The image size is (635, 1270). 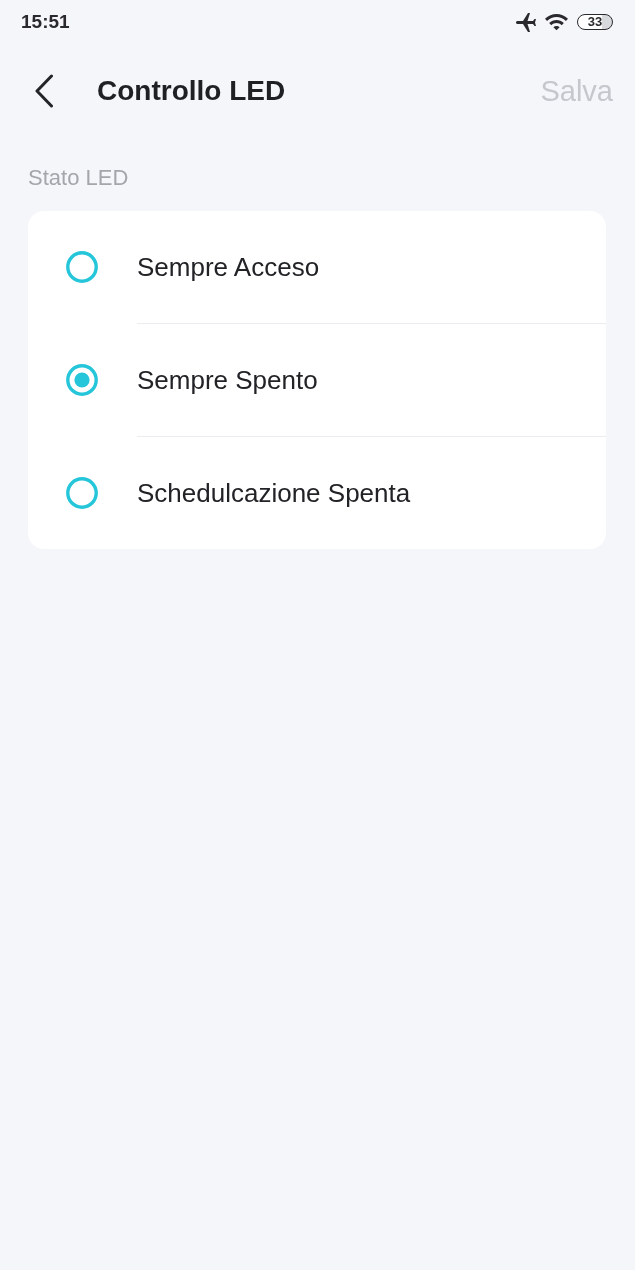 I want to click on back-icon, so click(x=44, y=91).